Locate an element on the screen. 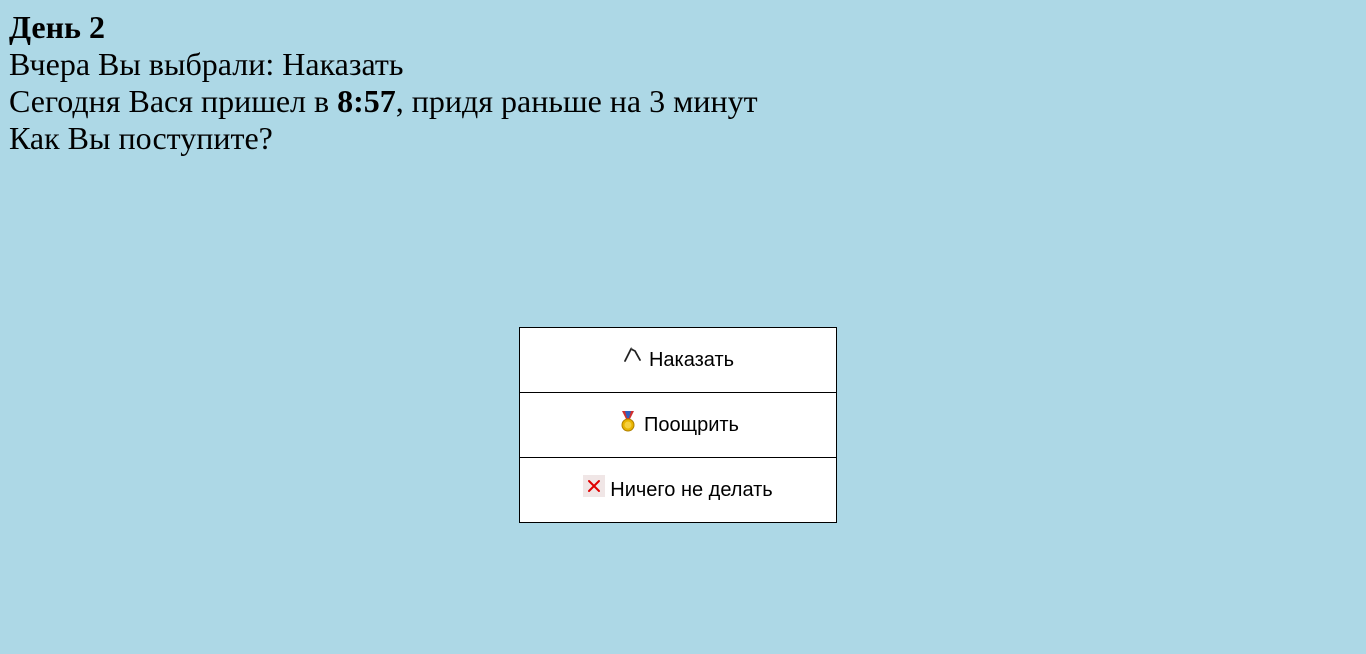 Image resolution: width=1366 pixels, height=654 pixels. action-buttons: Наказать Поощрить Ничего не делать is located at coordinates (678, 425).